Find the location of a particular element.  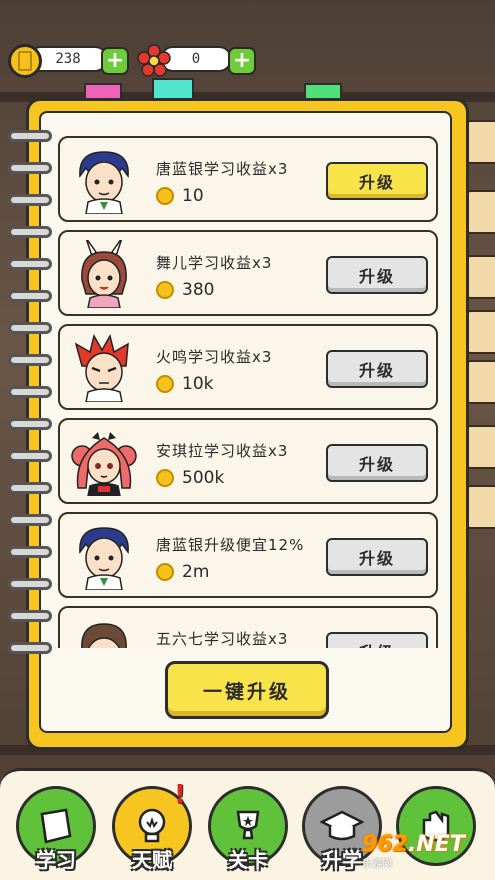

upgrade-card: 舞儿学习收益x3 380 升级 is located at coordinates (248, 273).